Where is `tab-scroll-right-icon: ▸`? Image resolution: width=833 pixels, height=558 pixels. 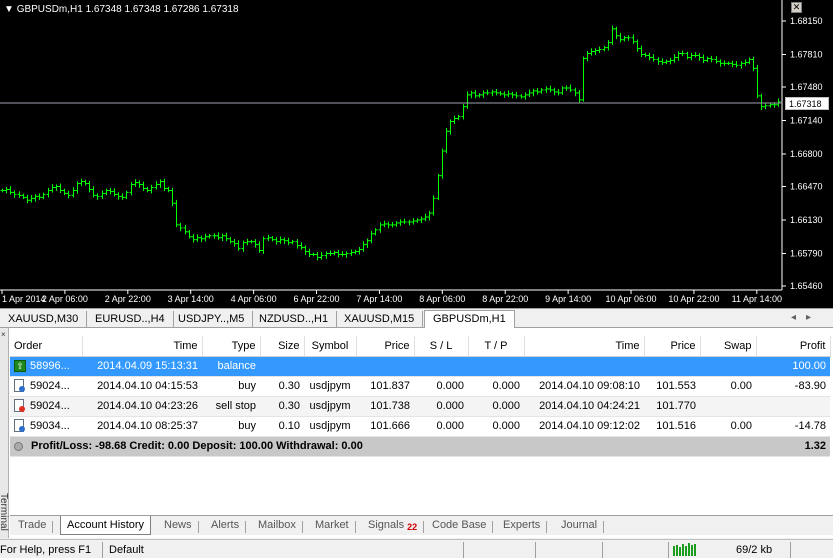 tab-scroll-right-icon: ▸ is located at coordinates (813, 317).